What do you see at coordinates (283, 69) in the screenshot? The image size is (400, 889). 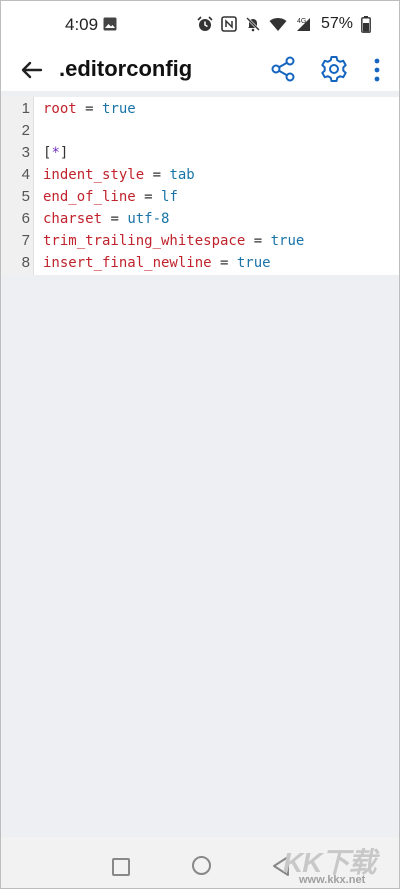 I see `share-icon` at bounding box center [283, 69].